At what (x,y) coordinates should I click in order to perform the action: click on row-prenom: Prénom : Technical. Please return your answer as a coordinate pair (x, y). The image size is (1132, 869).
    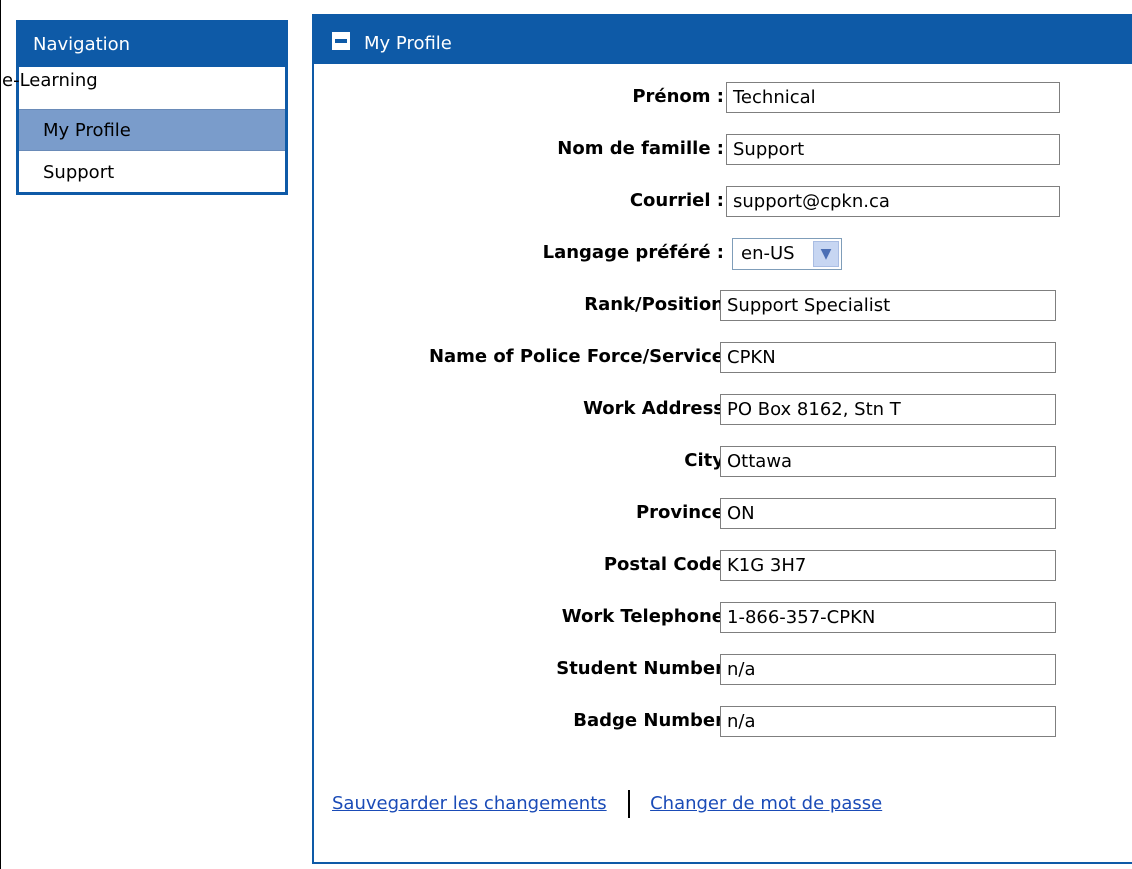
    Looking at the image, I should click on (714, 97).